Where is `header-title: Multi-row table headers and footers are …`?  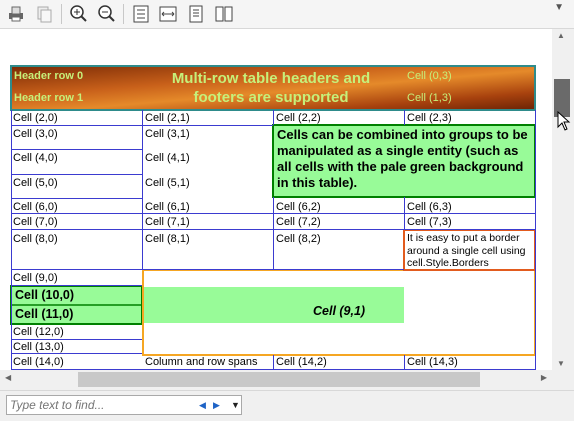
header-title: Multi-row table headers and footers are … is located at coordinates (271, 88).